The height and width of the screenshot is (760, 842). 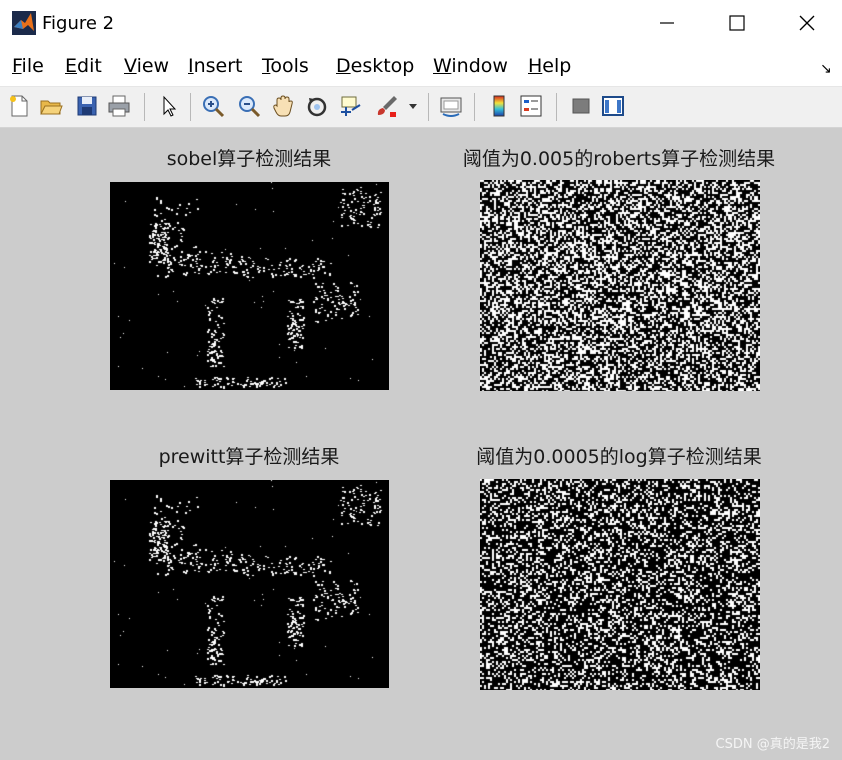 I want to click on pointer-icon, so click(x=169, y=106).